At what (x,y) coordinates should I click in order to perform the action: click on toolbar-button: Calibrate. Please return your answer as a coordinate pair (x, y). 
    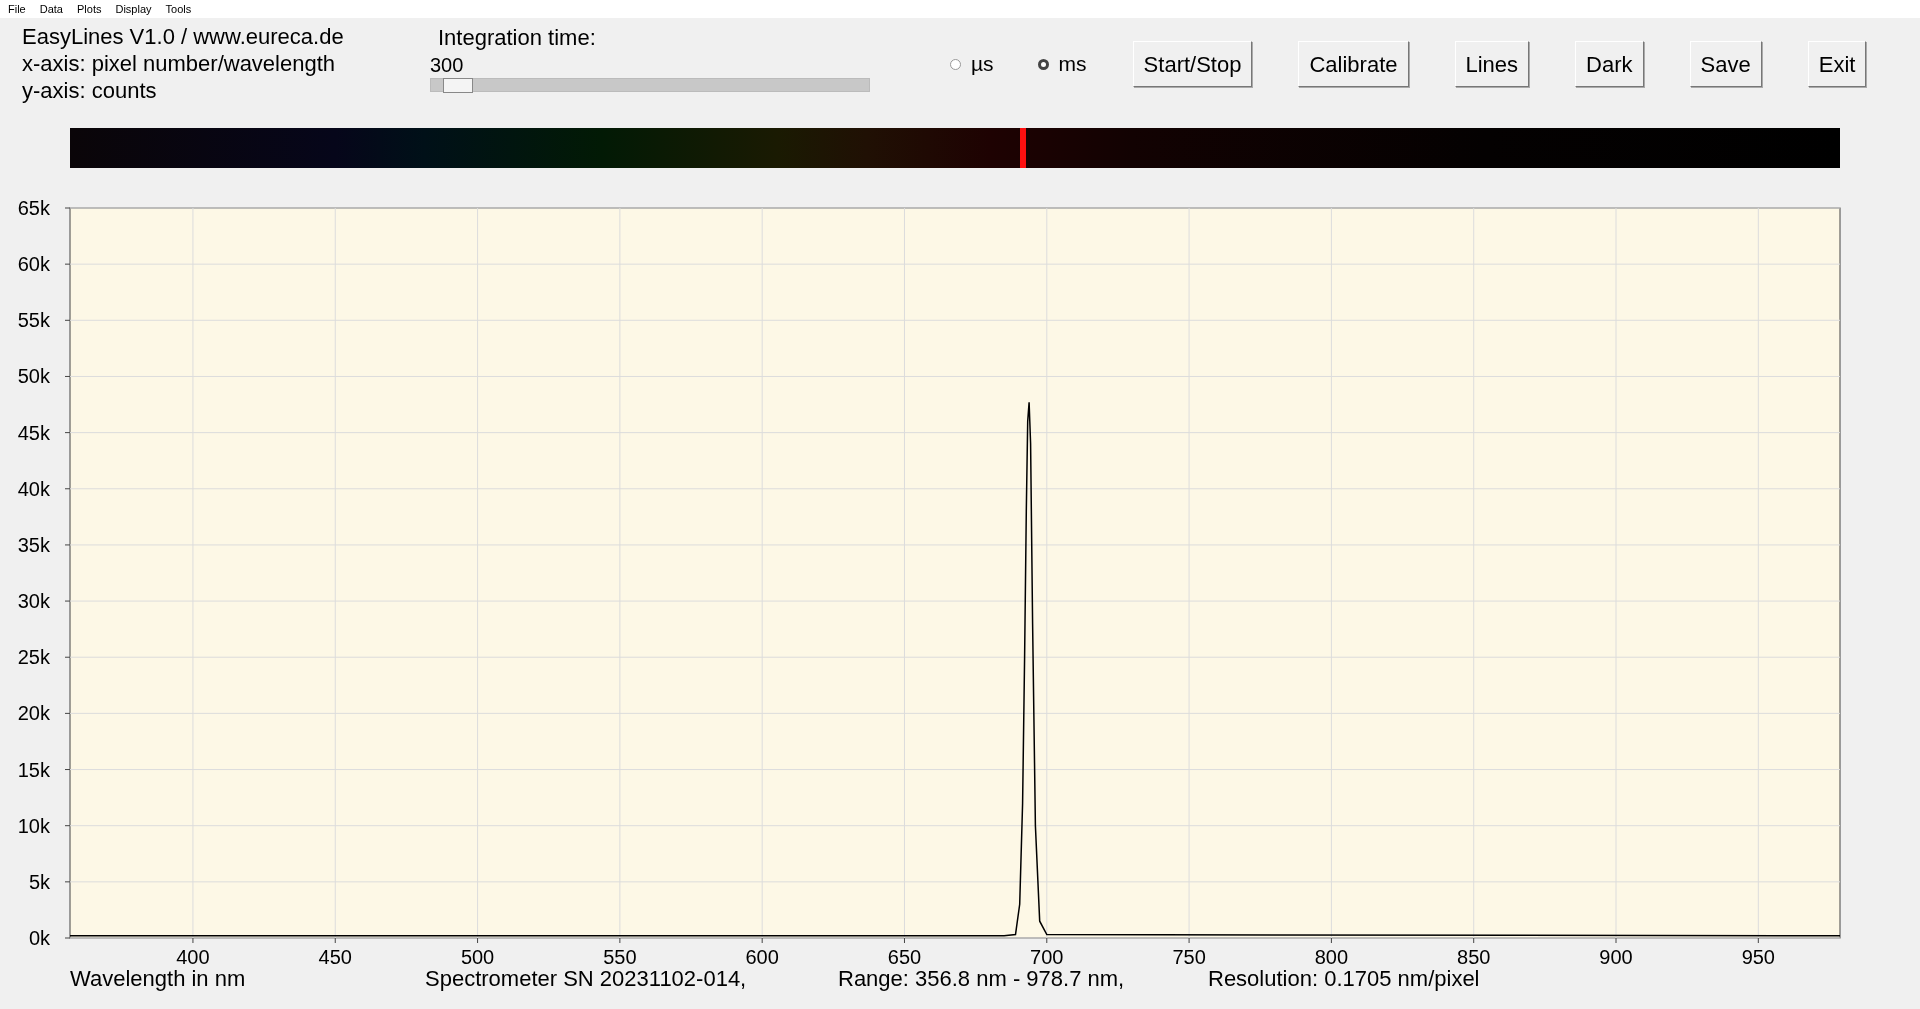
    Looking at the image, I should click on (1353, 64).